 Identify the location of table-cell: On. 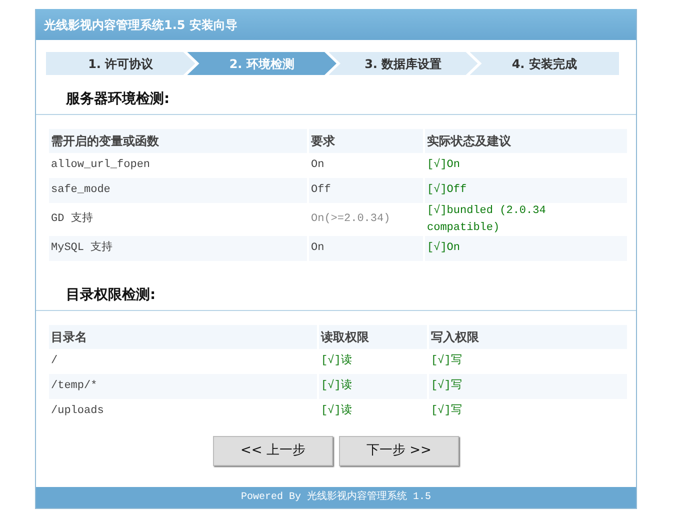
(366, 248).